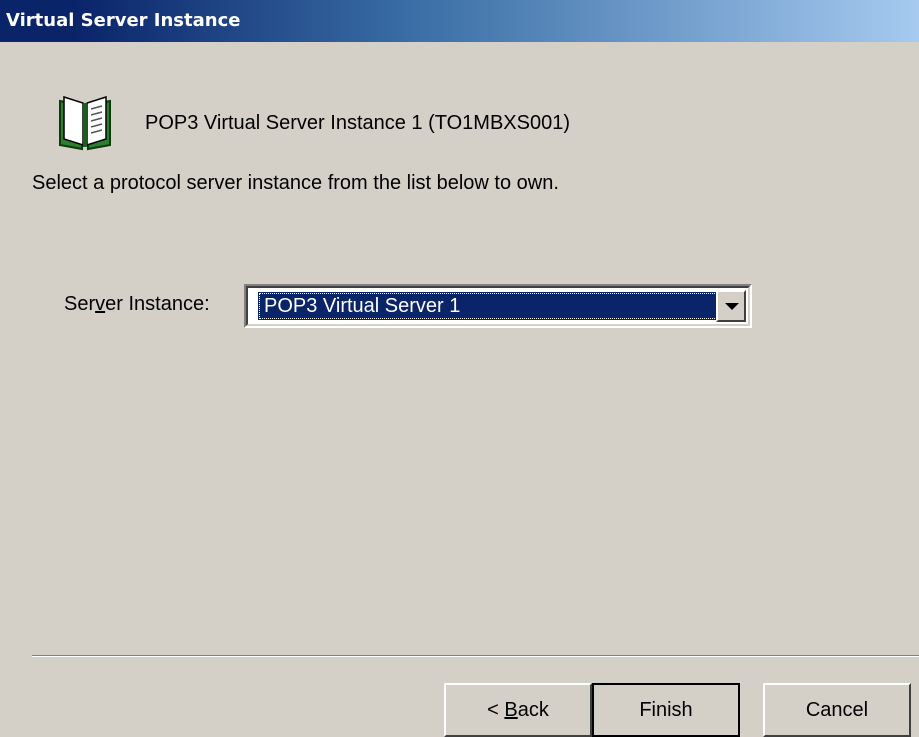 The image size is (919, 737). I want to click on title-bar: Virtual Server Instance, so click(459, 21).